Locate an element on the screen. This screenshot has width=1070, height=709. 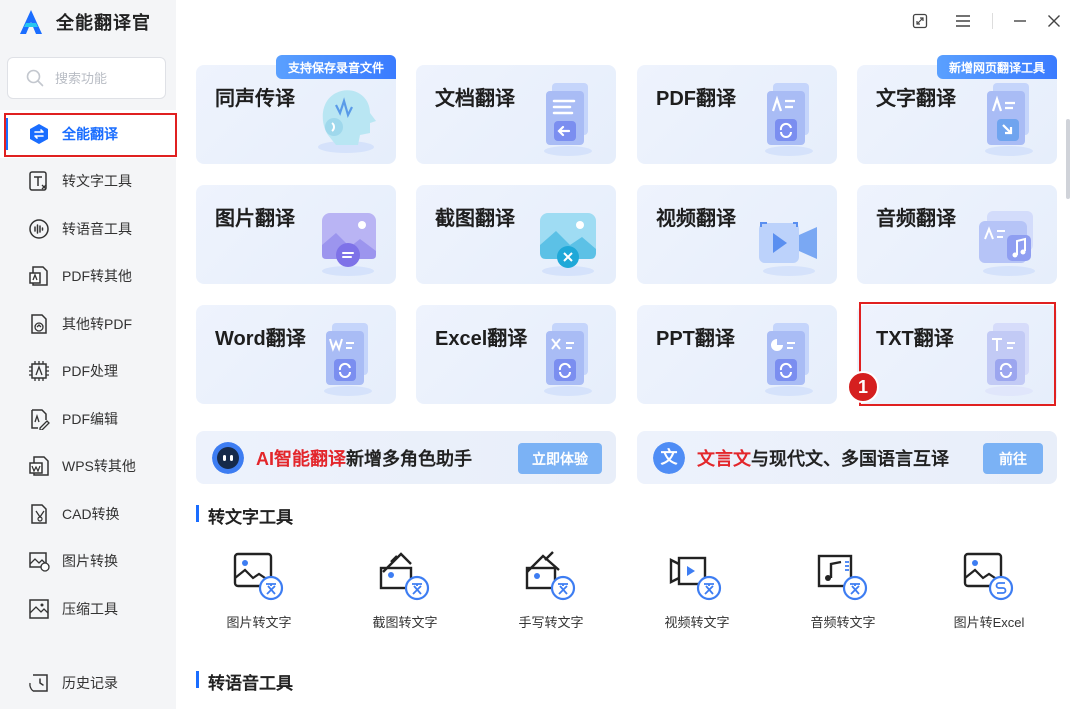
sidebar-item-text-tools: 转文字工具 is located at coordinates (88, 182).